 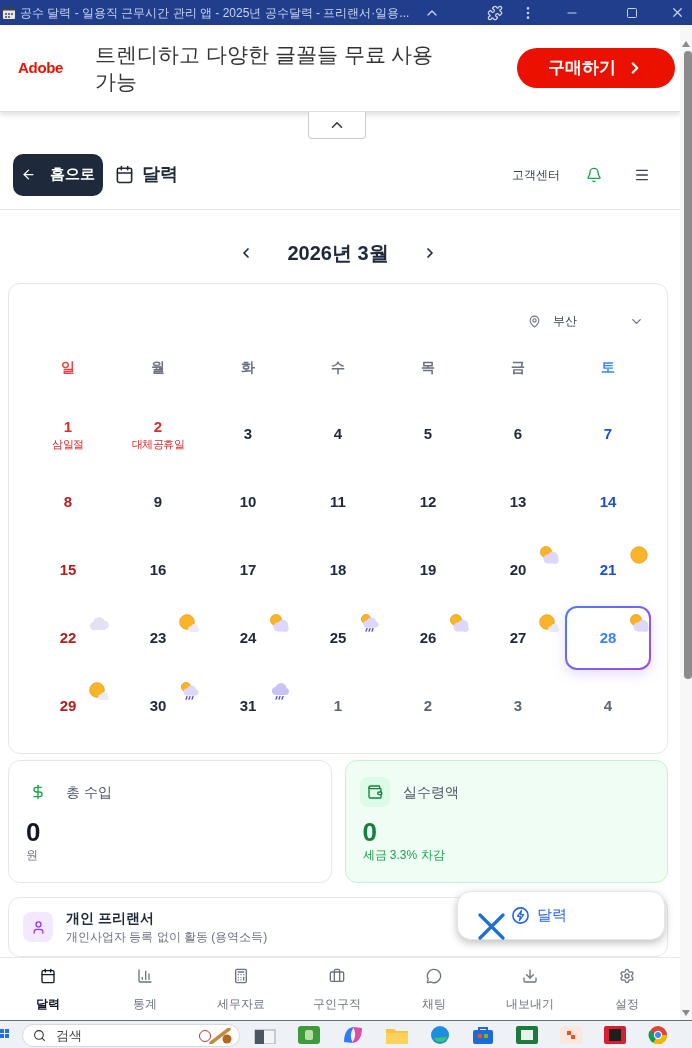 What do you see at coordinates (594, 174) in the screenshot?
I see `bell-icon` at bounding box center [594, 174].